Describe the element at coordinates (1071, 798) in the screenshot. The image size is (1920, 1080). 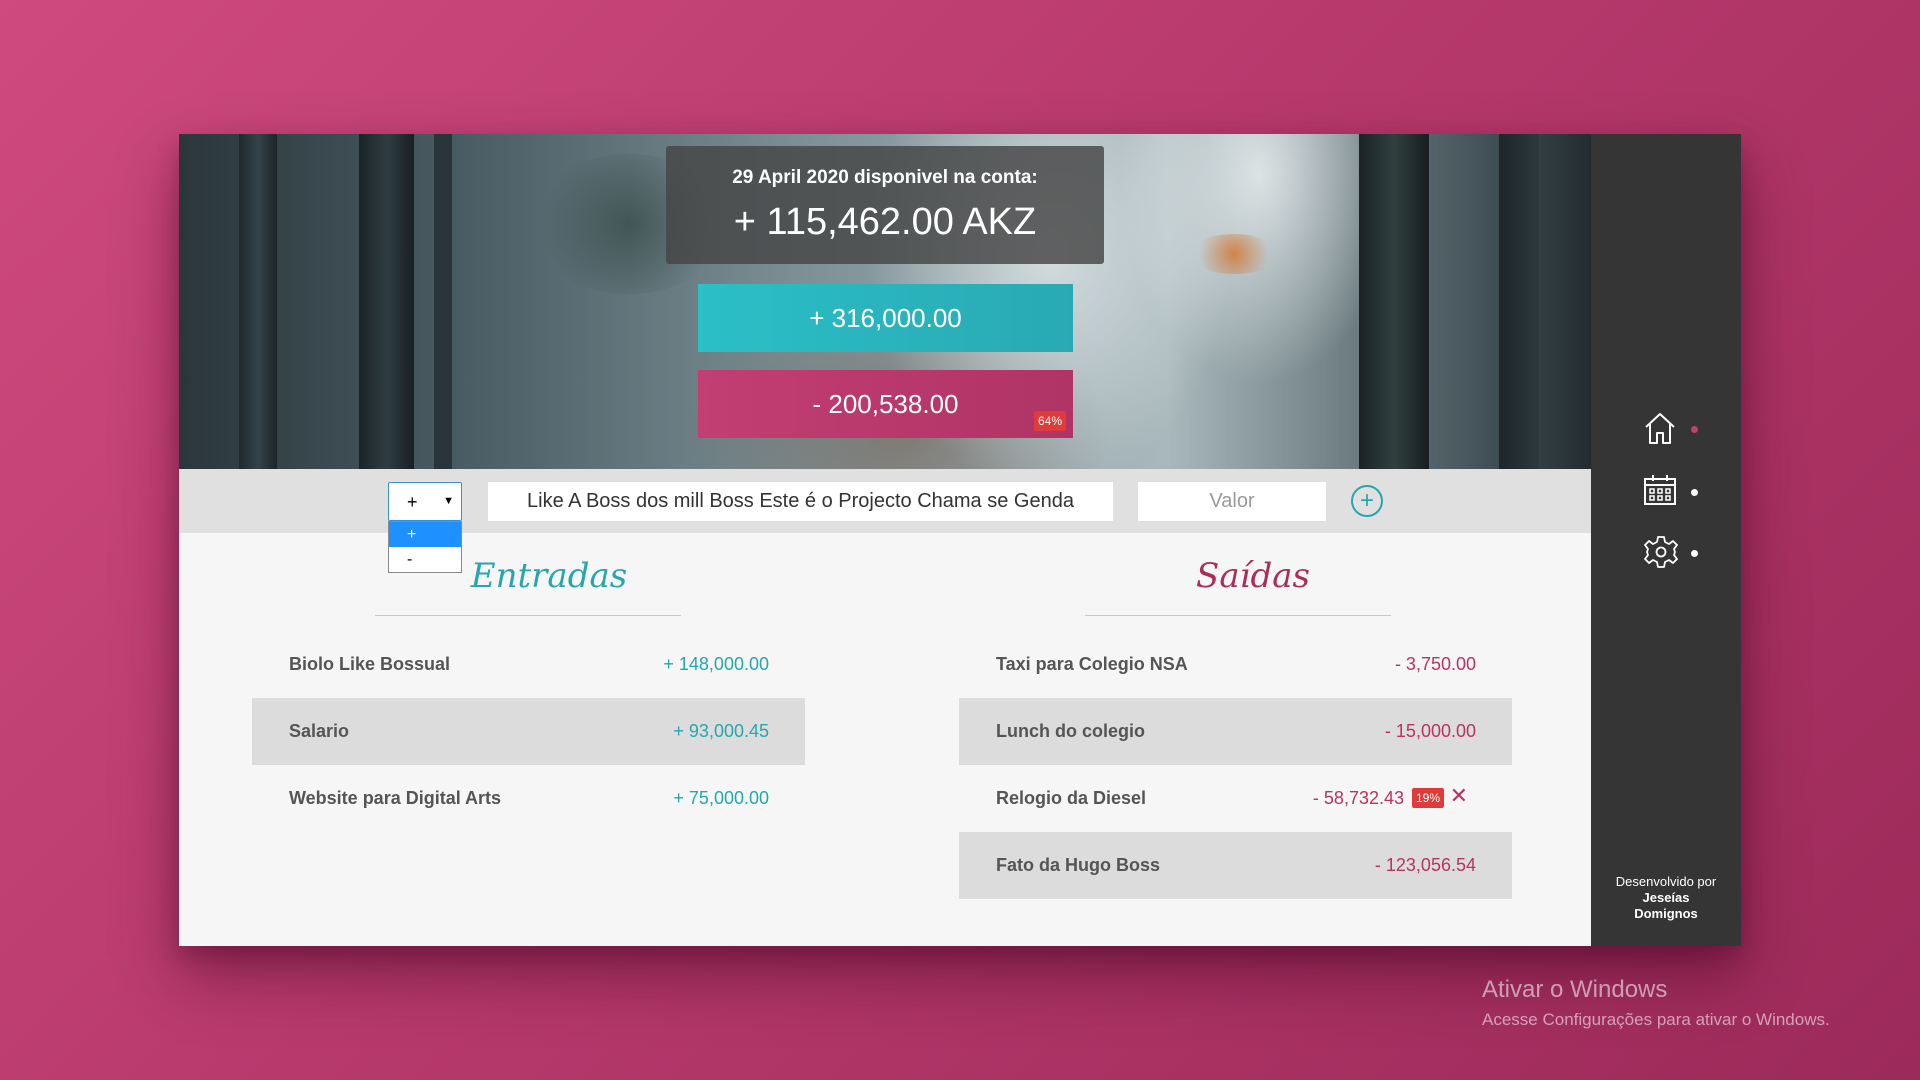
I see `expense-name: Relogio da Diesel` at that location.